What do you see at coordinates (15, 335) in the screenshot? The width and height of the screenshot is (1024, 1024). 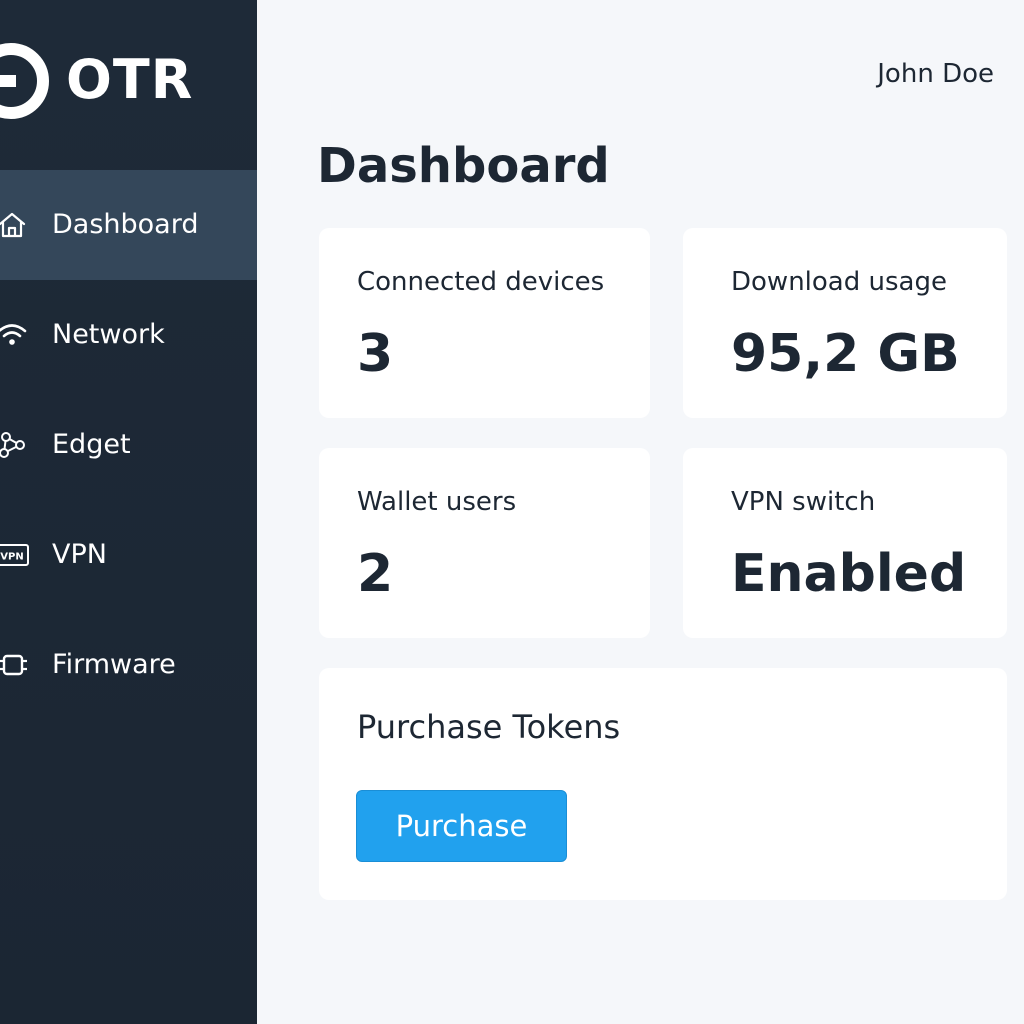 I see `wifi-icon` at bounding box center [15, 335].